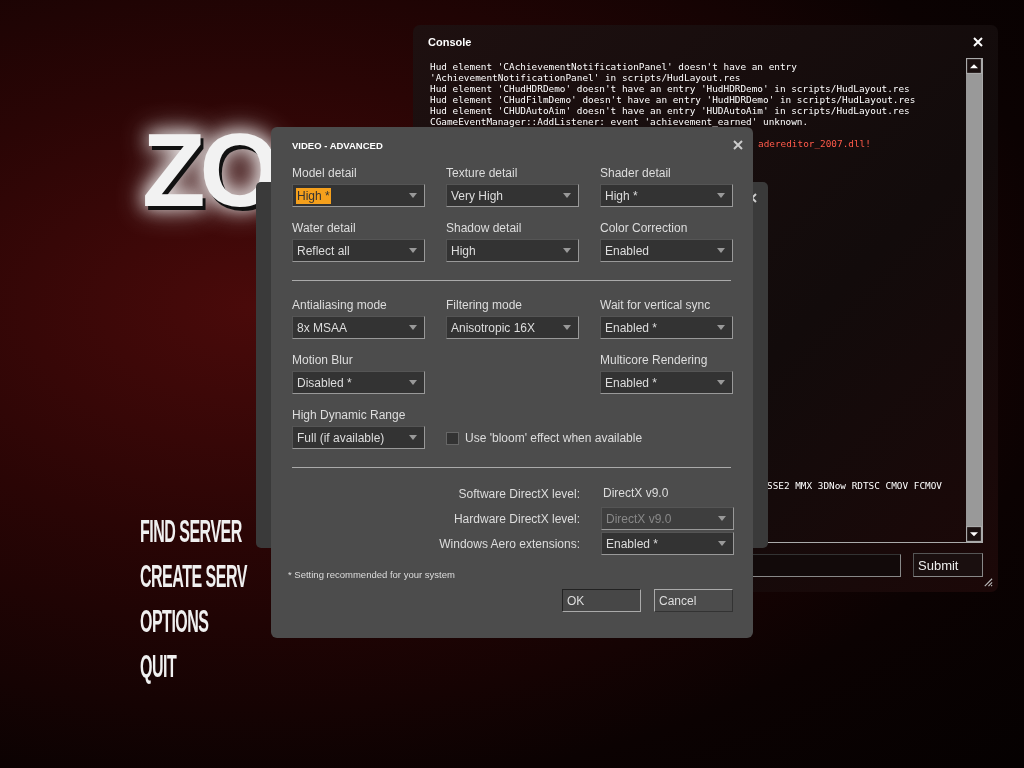 The width and height of the screenshot is (1024, 768). Describe the element at coordinates (323, 360) in the screenshot. I see `setting-label: Motion Blur` at that location.